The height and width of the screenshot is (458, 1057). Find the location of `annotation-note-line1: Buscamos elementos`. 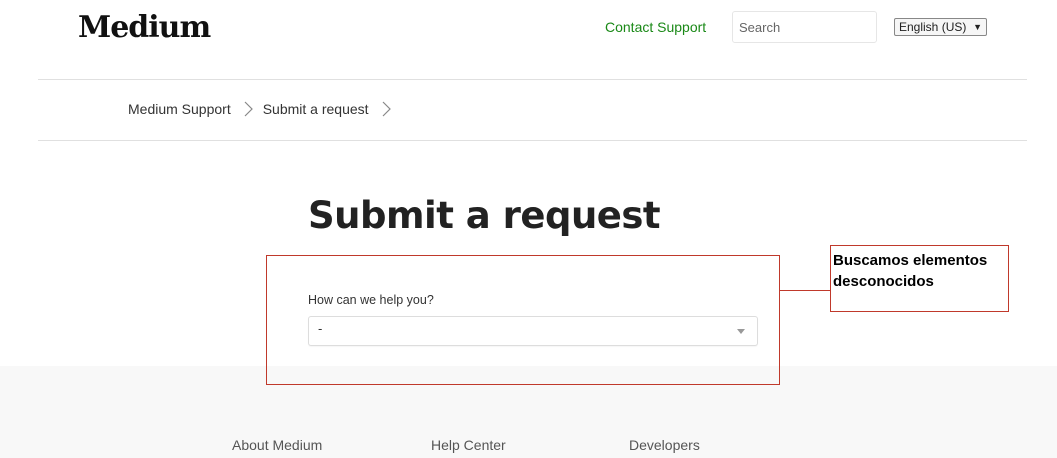

annotation-note-line1: Buscamos elementos is located at coordinates (910, 260).